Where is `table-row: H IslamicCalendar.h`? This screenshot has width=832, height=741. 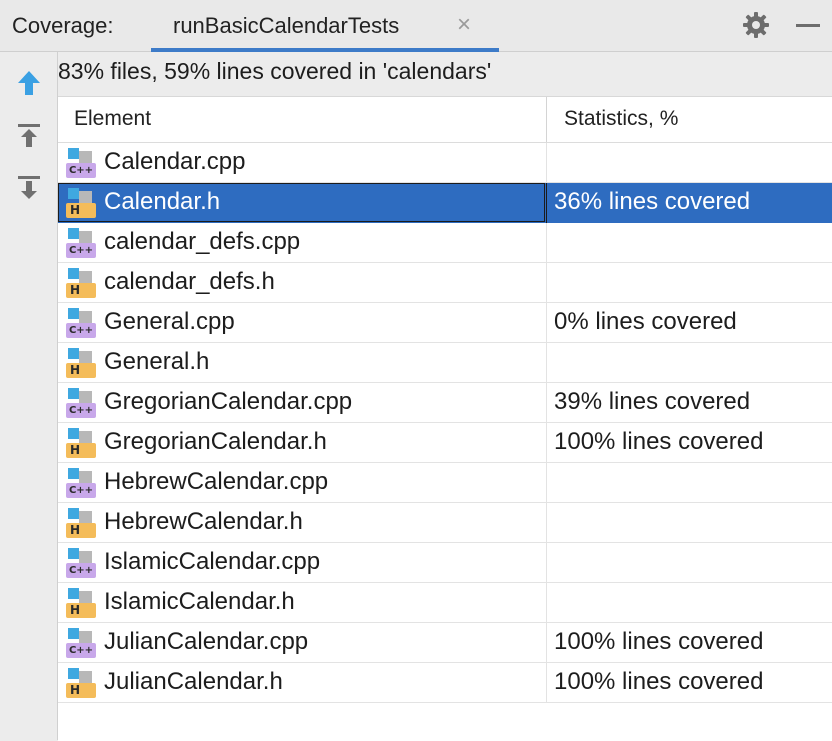
table-row: H IslamicCalendar.h is located at coordinates (445, 603).